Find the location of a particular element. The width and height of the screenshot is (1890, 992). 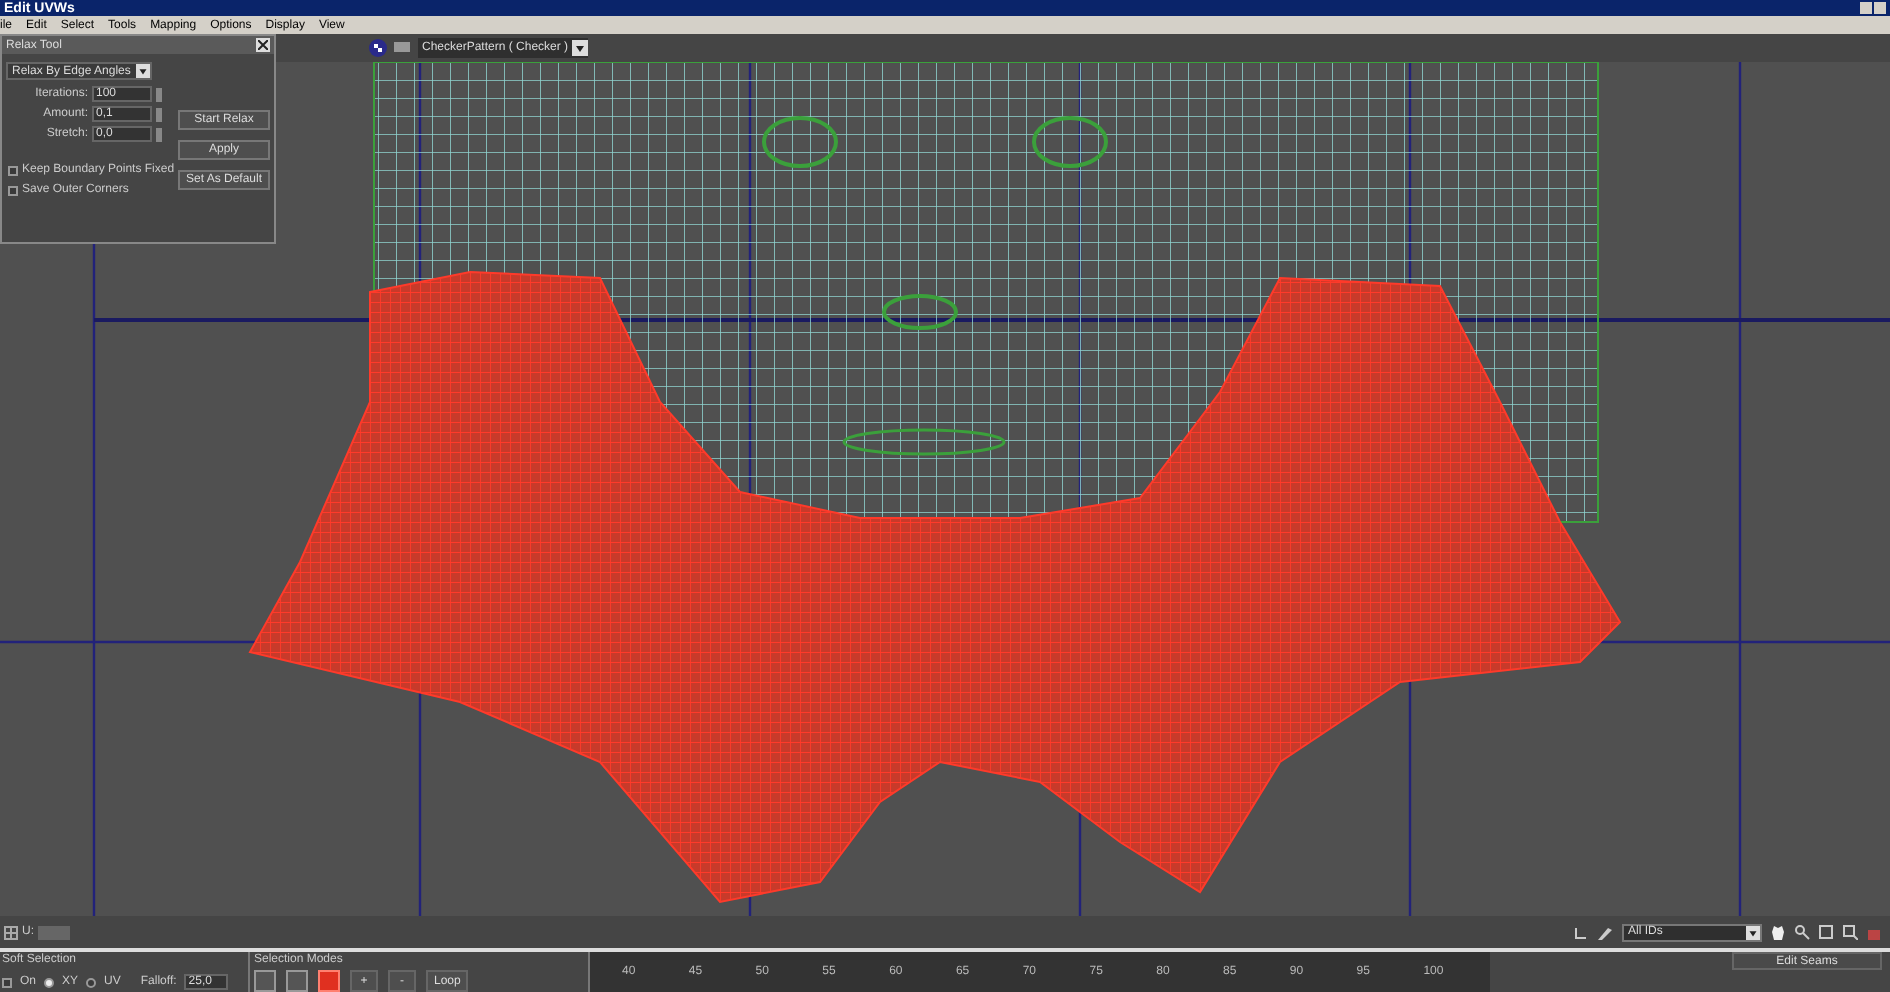

checker-icon is located at coordinates (378, 48).